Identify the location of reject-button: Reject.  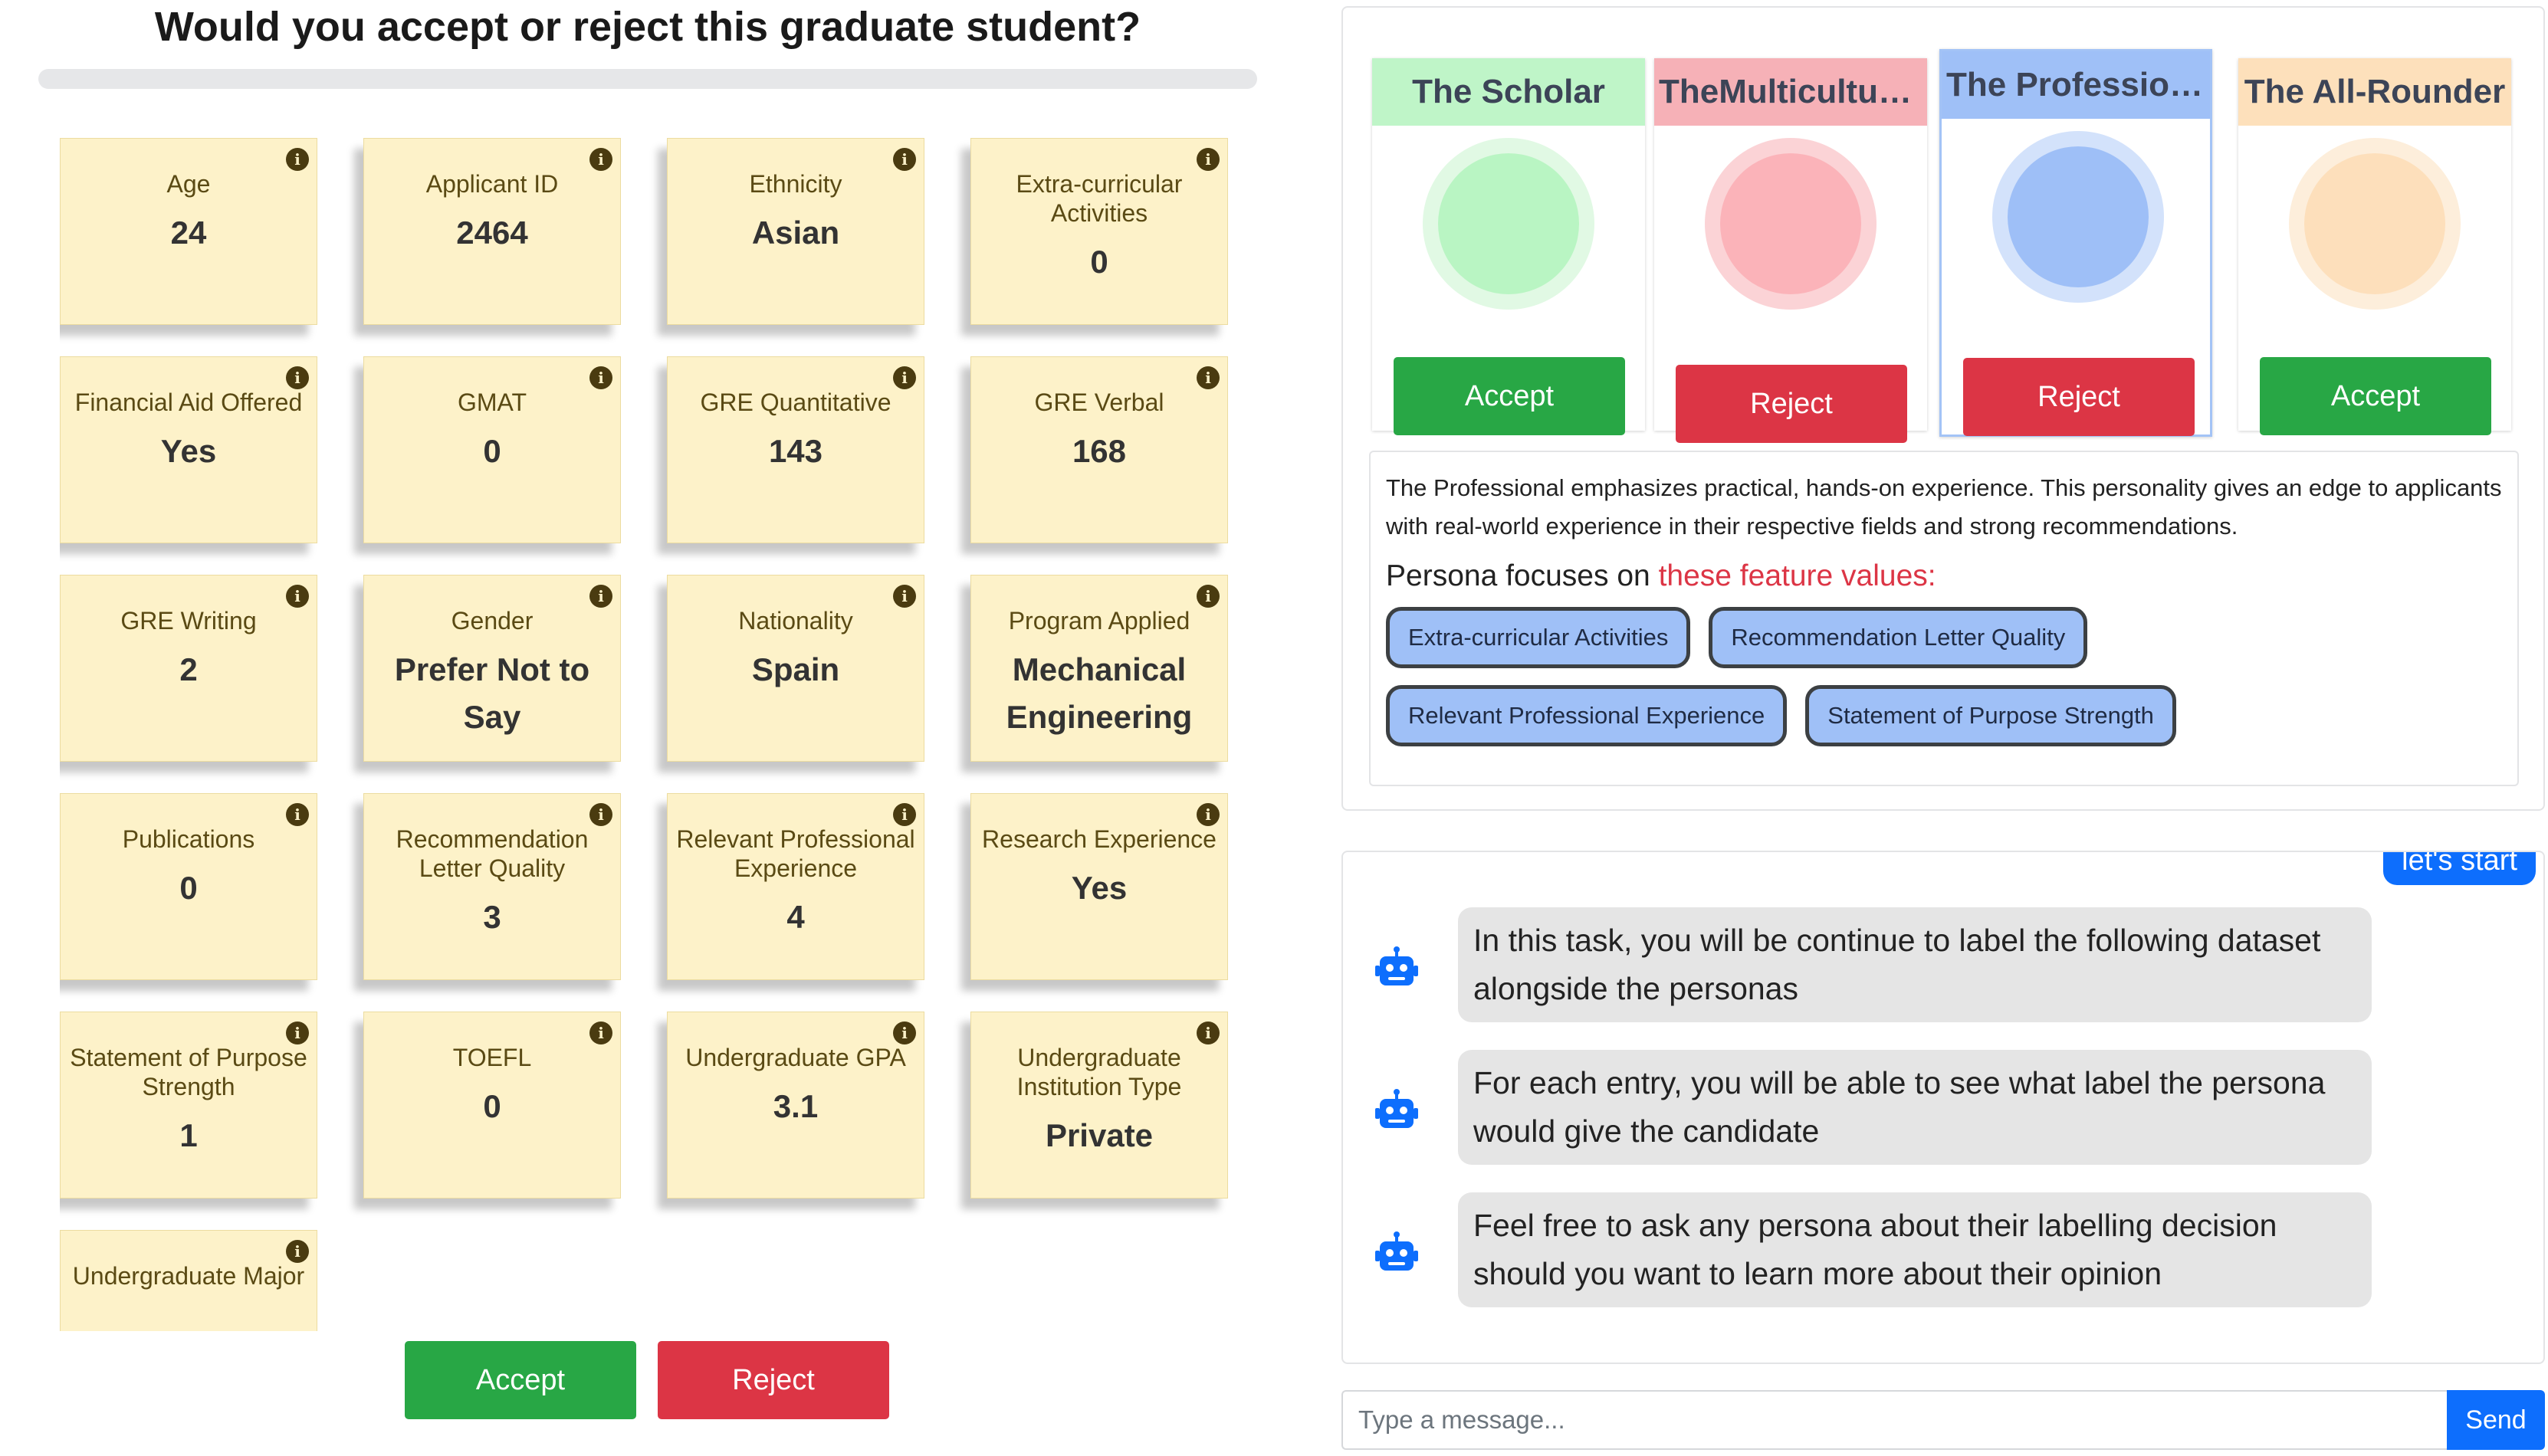
(773, 1380).